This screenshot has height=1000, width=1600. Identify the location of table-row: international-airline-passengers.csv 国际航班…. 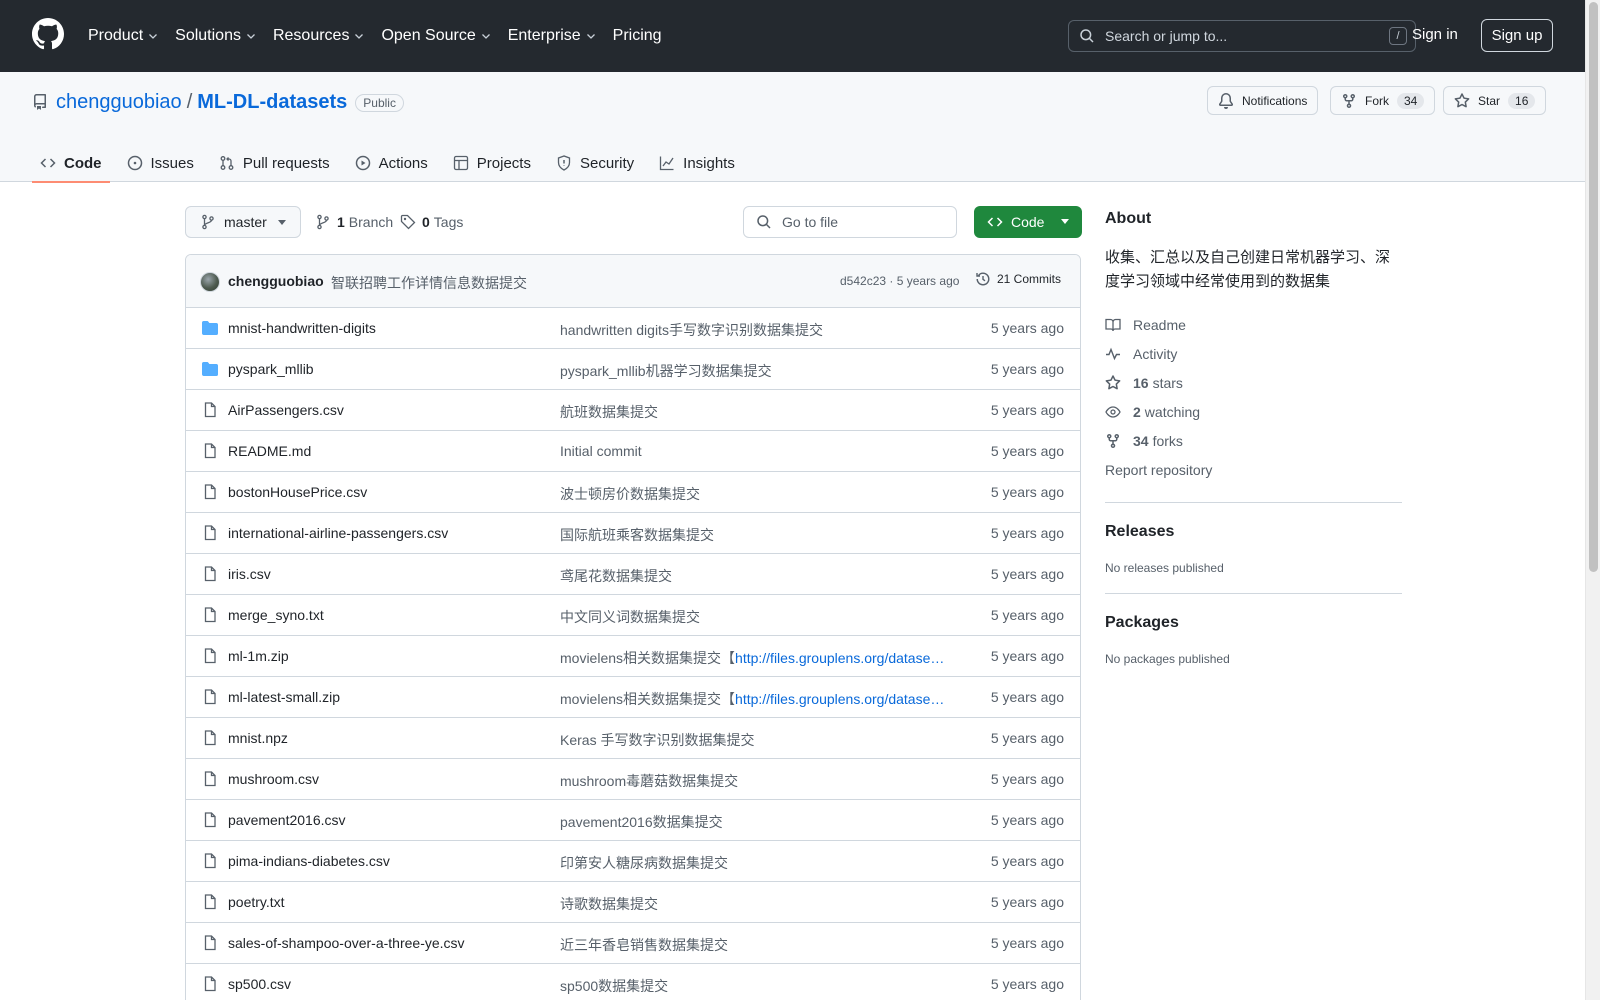
(633, 533).